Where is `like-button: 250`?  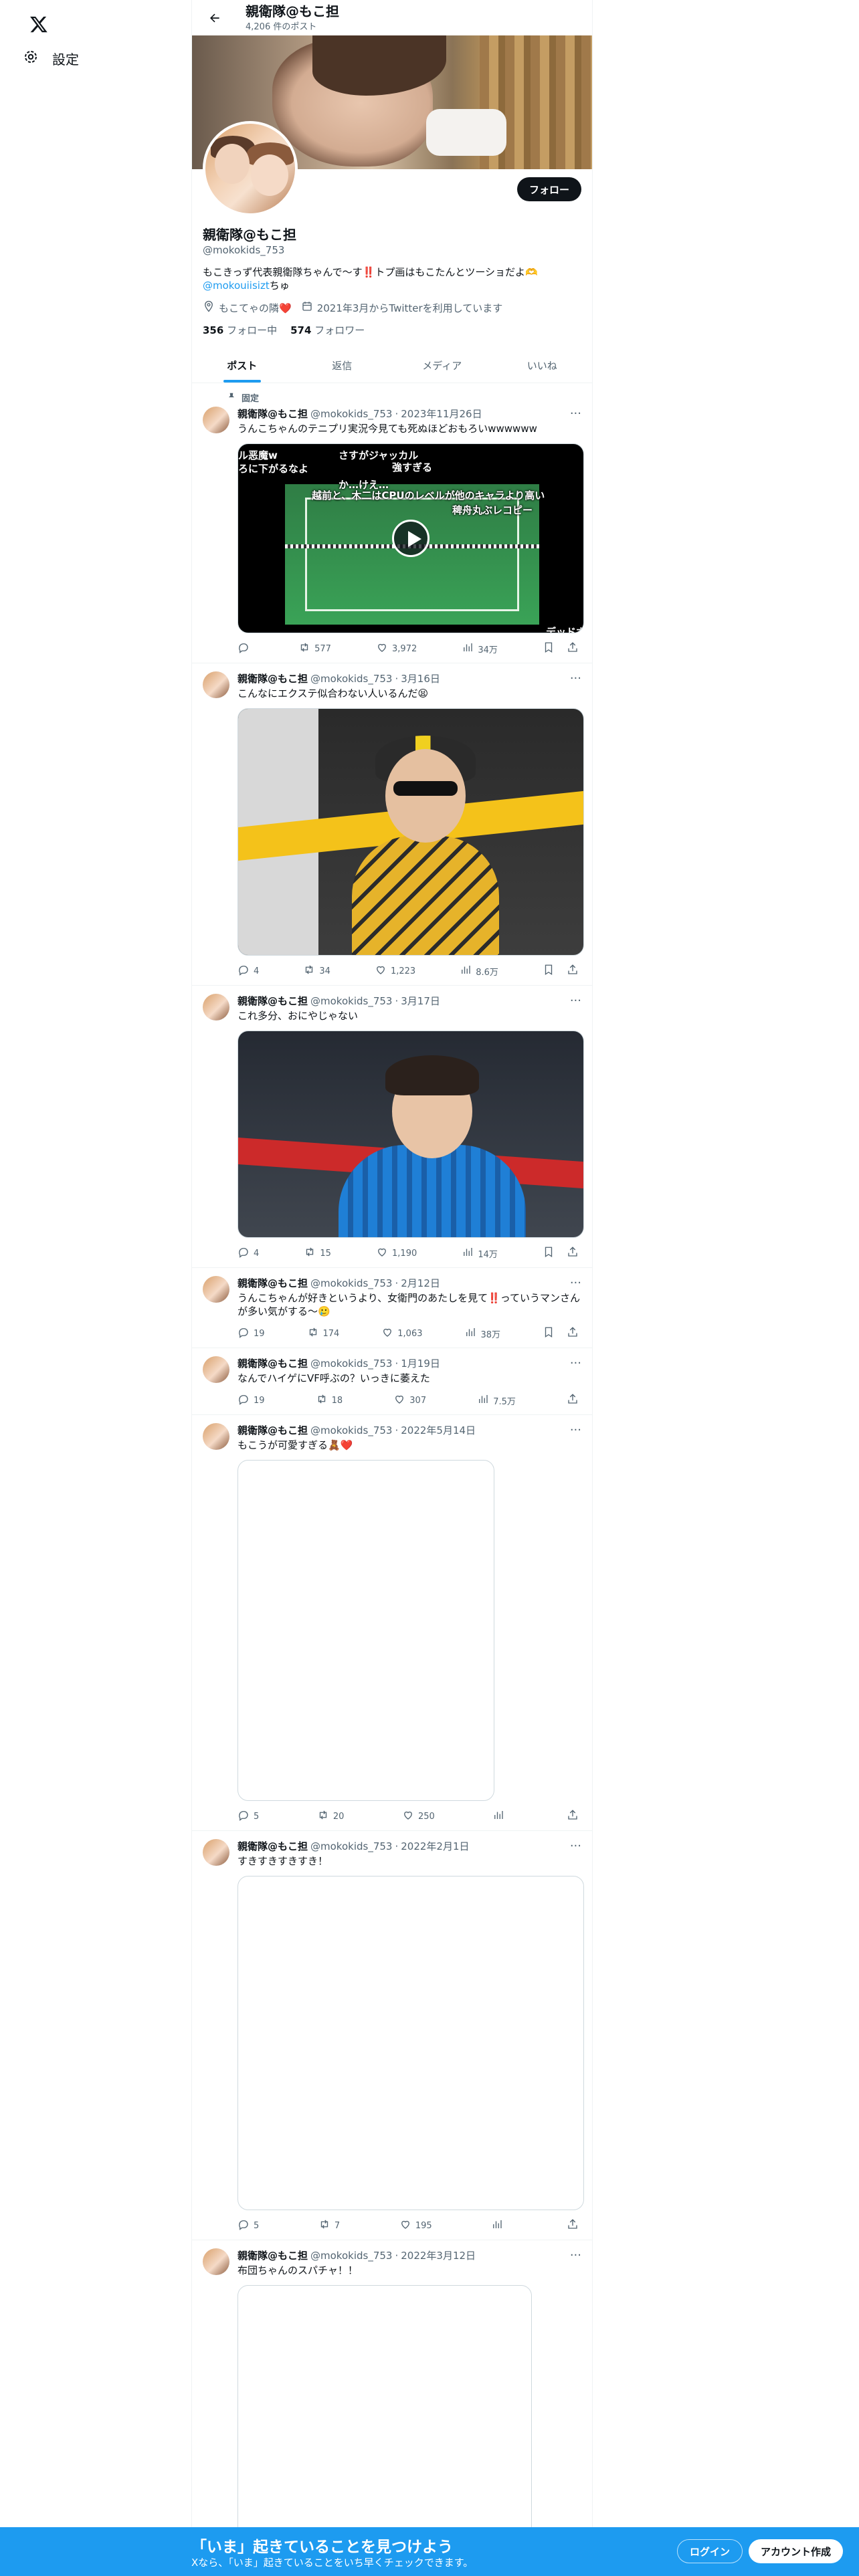 like-button: 250 is located at coordinates (418, 1816).